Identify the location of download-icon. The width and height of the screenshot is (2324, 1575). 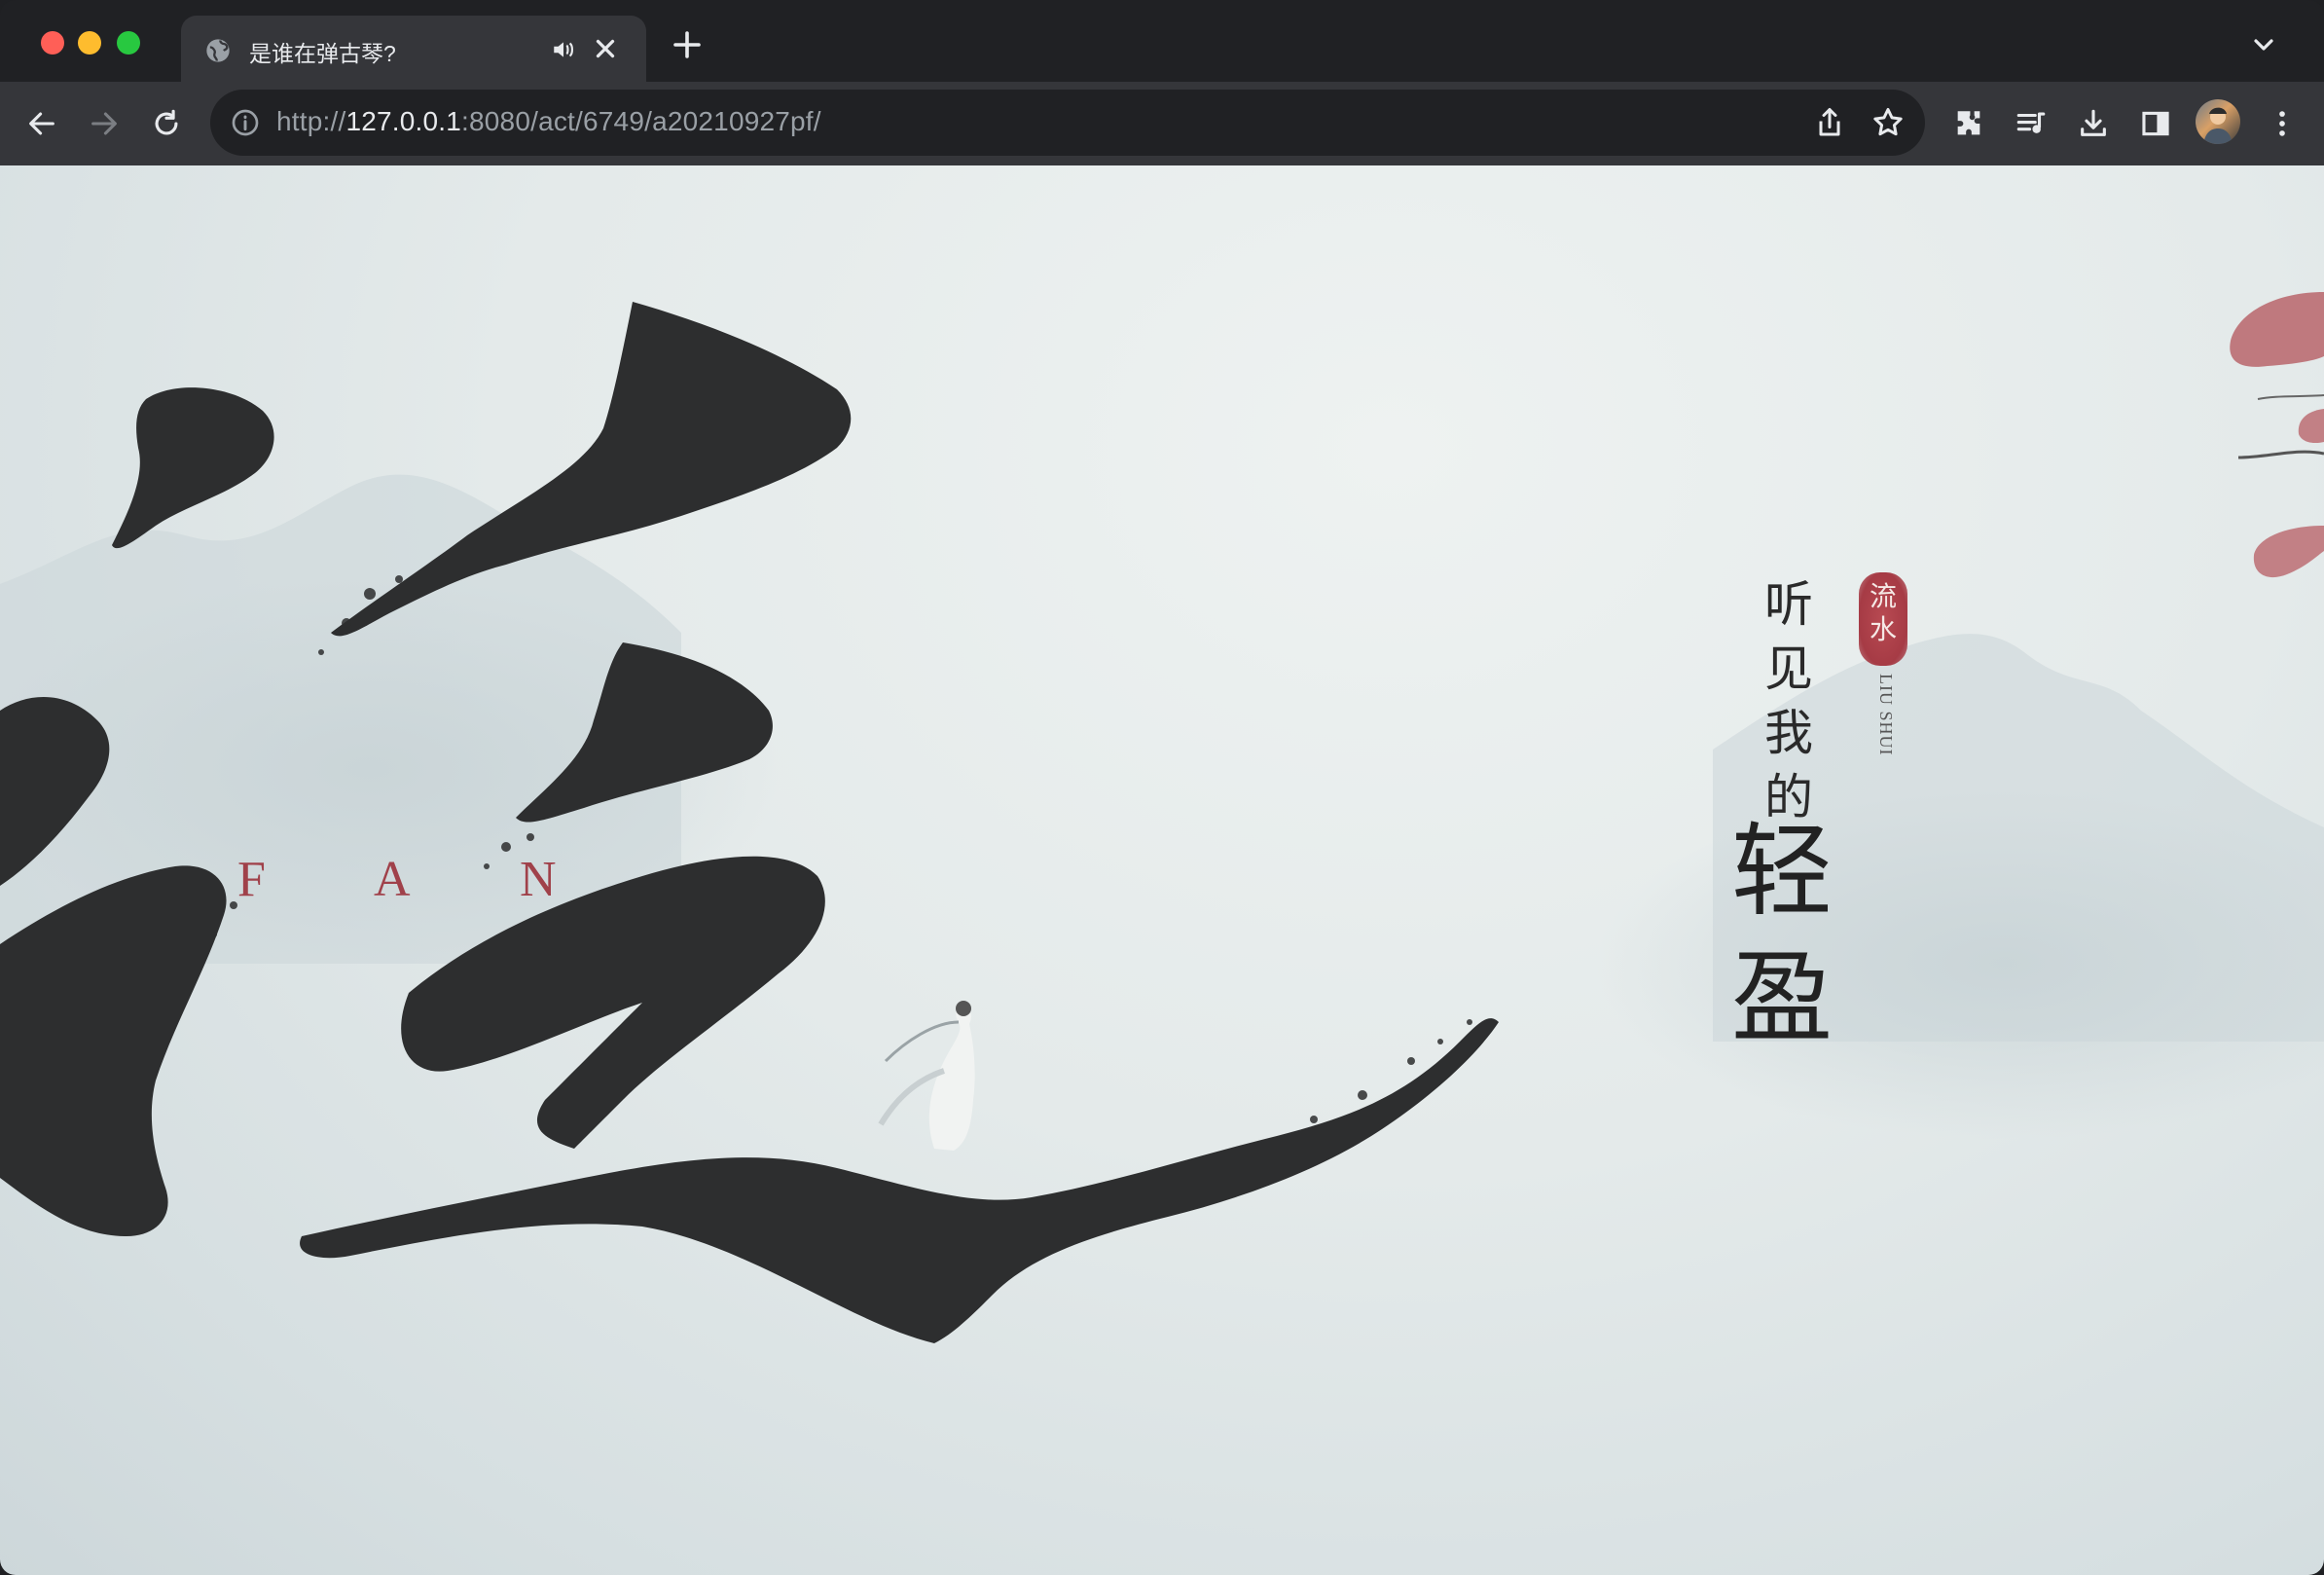
(2093, 122).